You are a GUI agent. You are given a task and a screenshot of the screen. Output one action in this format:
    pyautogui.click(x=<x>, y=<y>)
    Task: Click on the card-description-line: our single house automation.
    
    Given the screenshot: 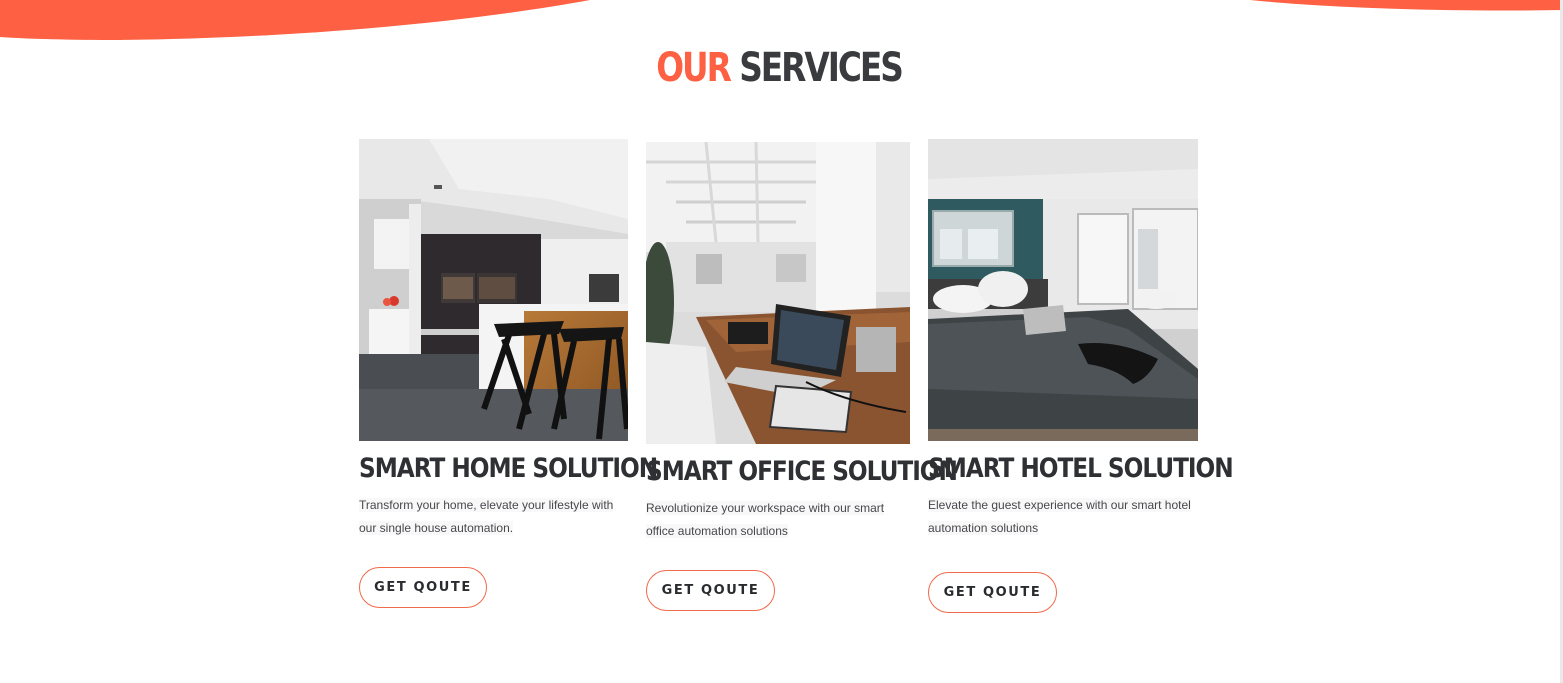 What is the action you would take?
    pyautogui.click(x=436, y=528)
    